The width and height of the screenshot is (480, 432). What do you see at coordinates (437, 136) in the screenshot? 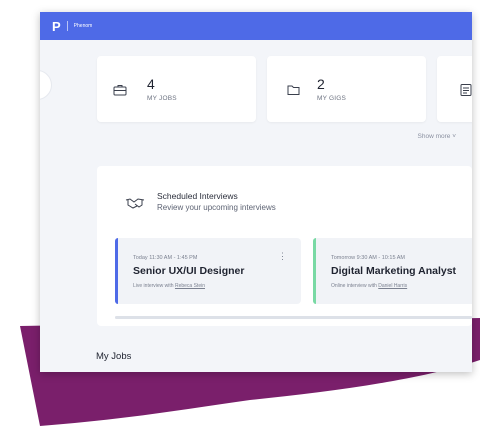
I see `show-more-link: Show more ˅` at bounding box center [437, 136].